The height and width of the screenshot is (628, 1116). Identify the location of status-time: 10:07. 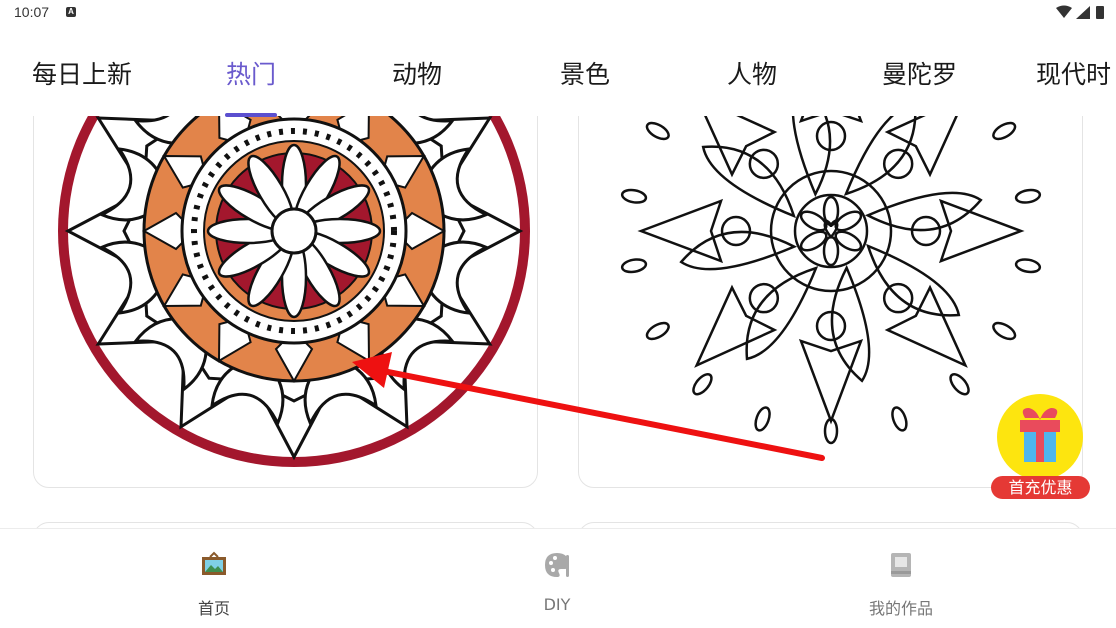
(32, 12).